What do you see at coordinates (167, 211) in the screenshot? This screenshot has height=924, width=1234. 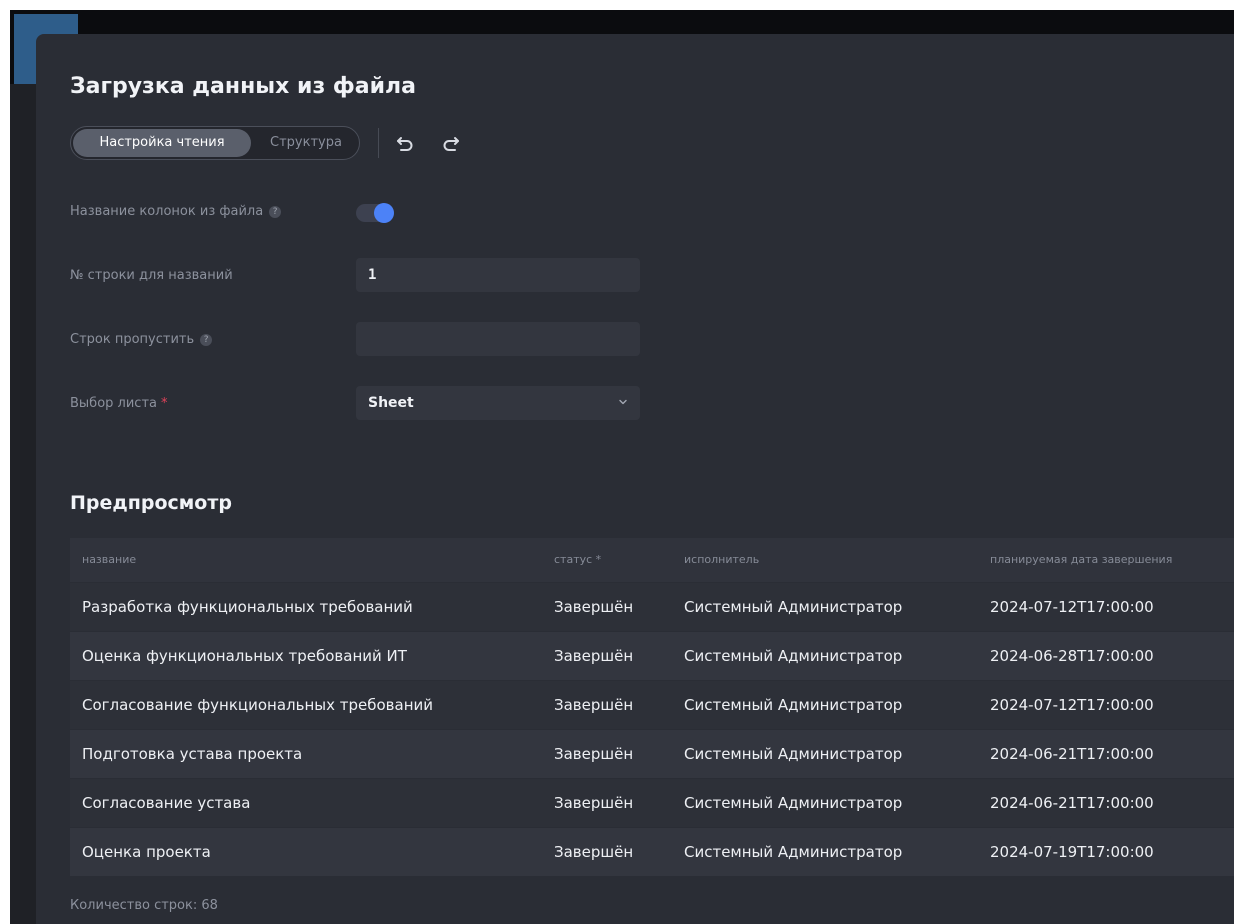 I see `column-names-label: Название колонок из файла` at bounding box center [167, 211].